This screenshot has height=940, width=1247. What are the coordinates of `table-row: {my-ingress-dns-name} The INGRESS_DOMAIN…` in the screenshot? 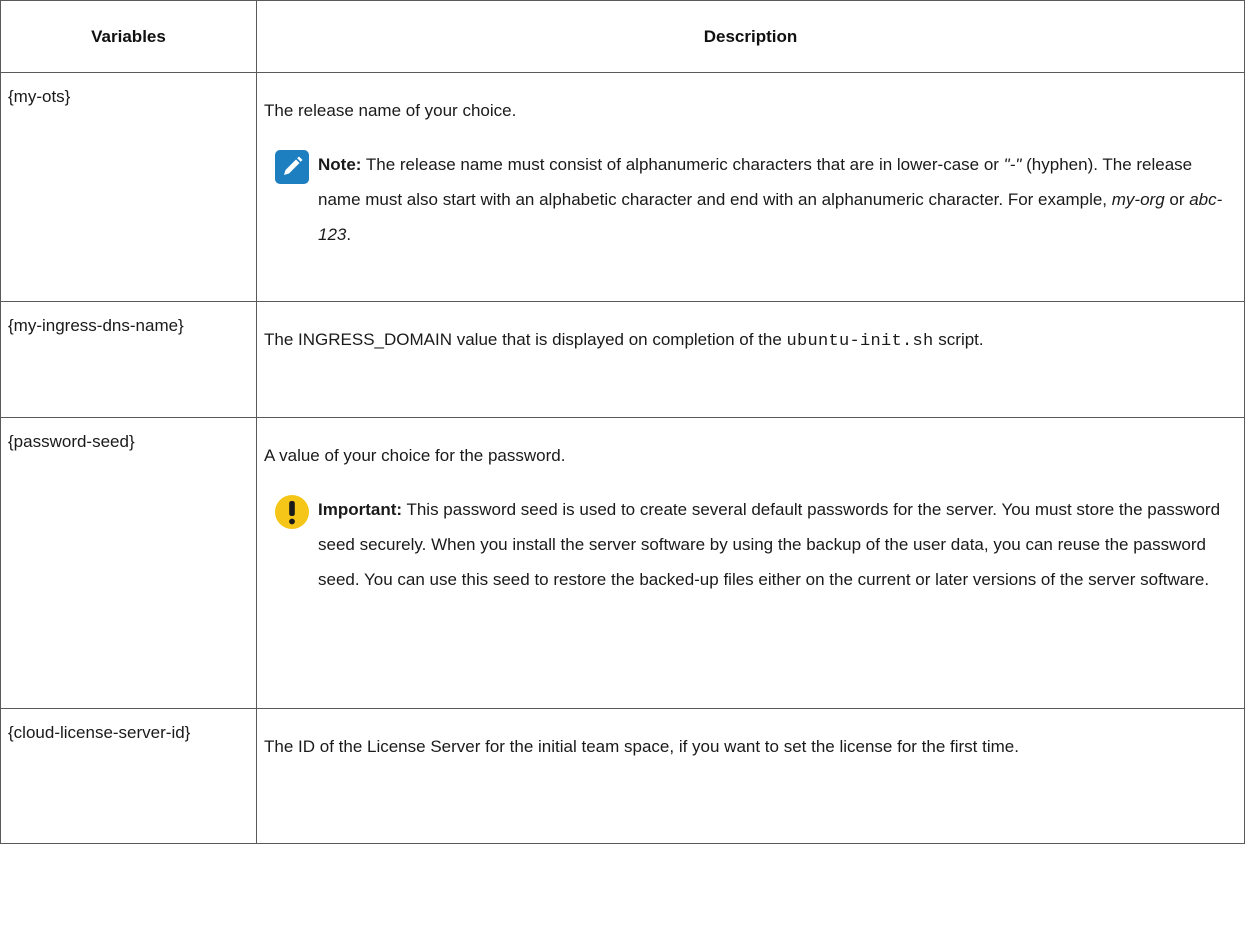 It's located at (622, 359).